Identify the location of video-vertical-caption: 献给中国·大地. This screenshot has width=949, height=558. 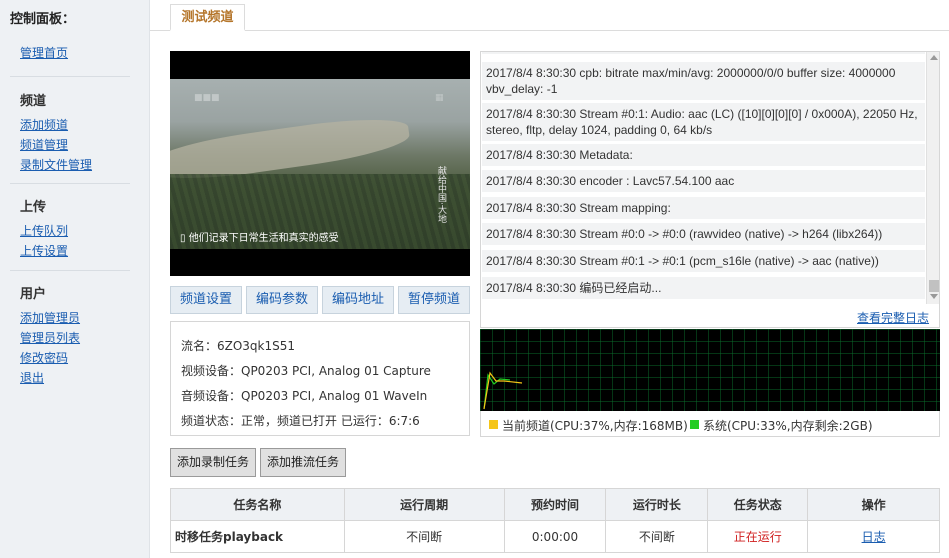
(441, 194).